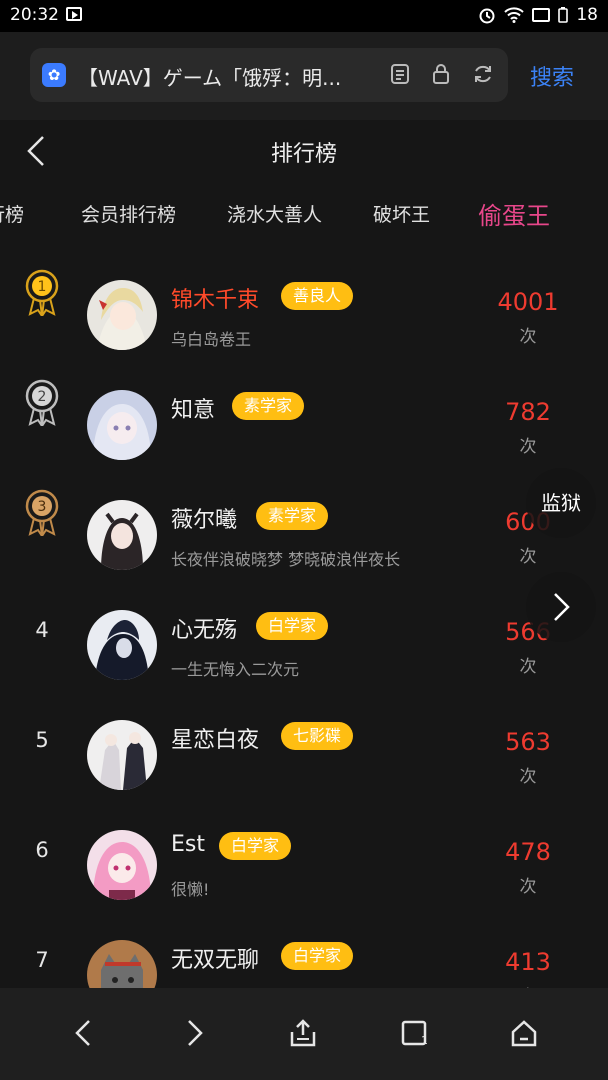 The height and width of the screenshot is (1080, 608). What do you see at coordinates (524, 1035) in the screenshot?
I see `home-icon` at bounding box center [524, 1035].